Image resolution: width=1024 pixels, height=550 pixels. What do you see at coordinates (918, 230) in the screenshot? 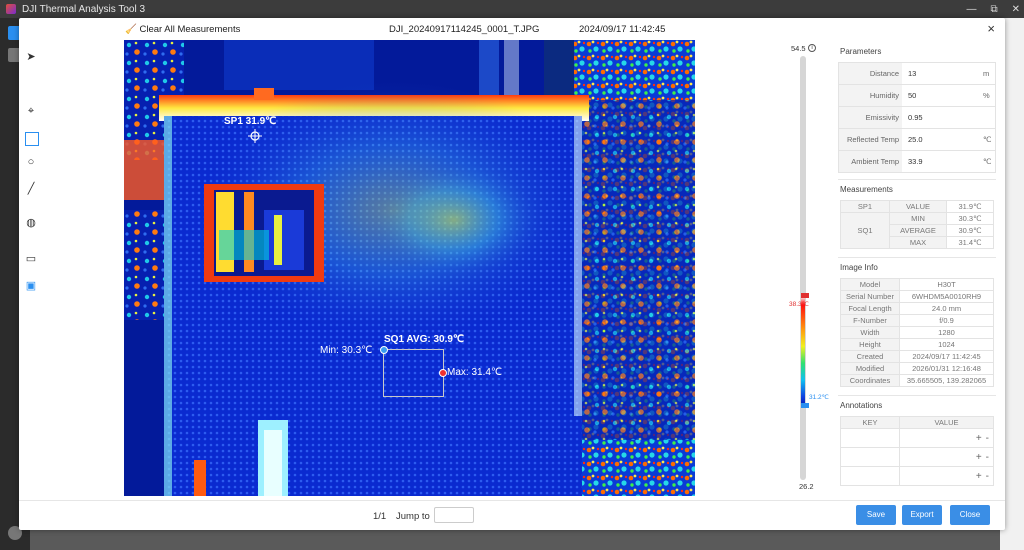
I see `sq1-avg-key: AVERAGE` at bounding box center [918, 230].